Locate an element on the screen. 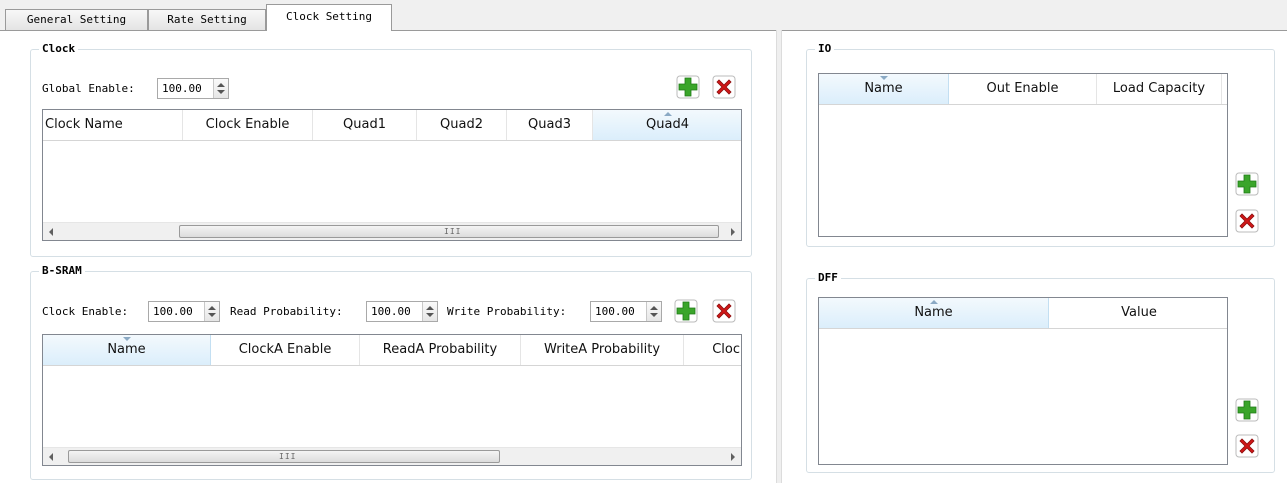  io-col-name: Name is located at coordinates (884, 89).